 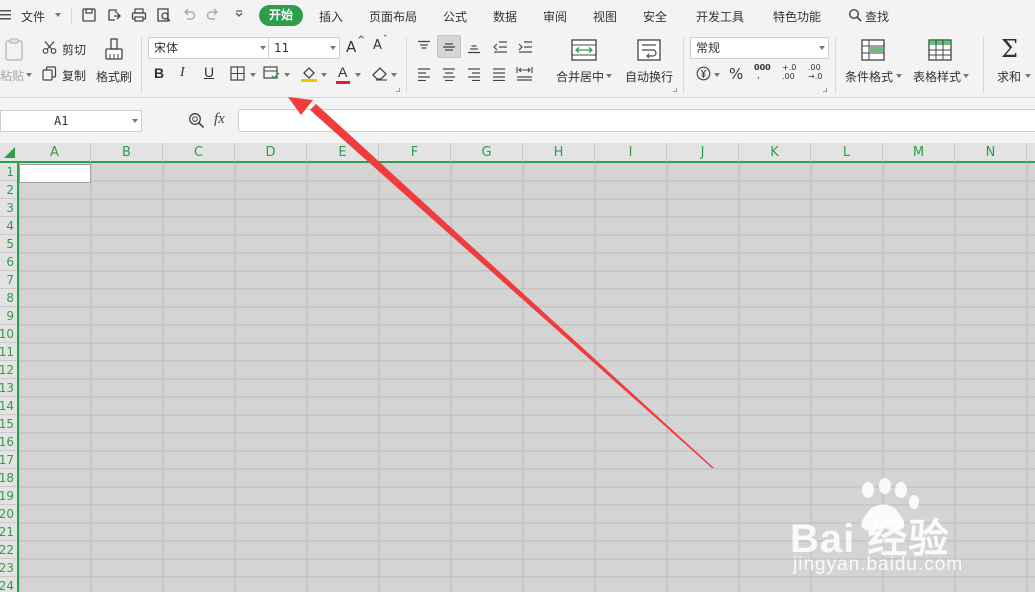 I want to click on watermark-url: jingyan.baidu.com, so click(x=878, y=564).